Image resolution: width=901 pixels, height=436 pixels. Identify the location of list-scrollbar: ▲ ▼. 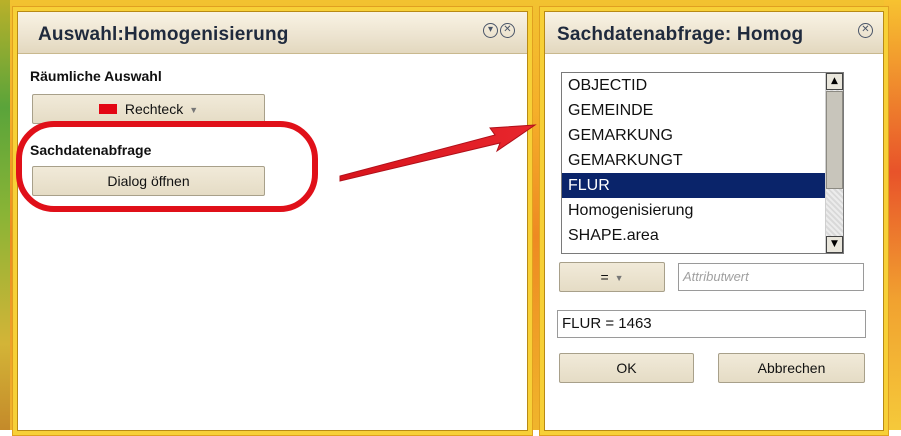
(834, 163).